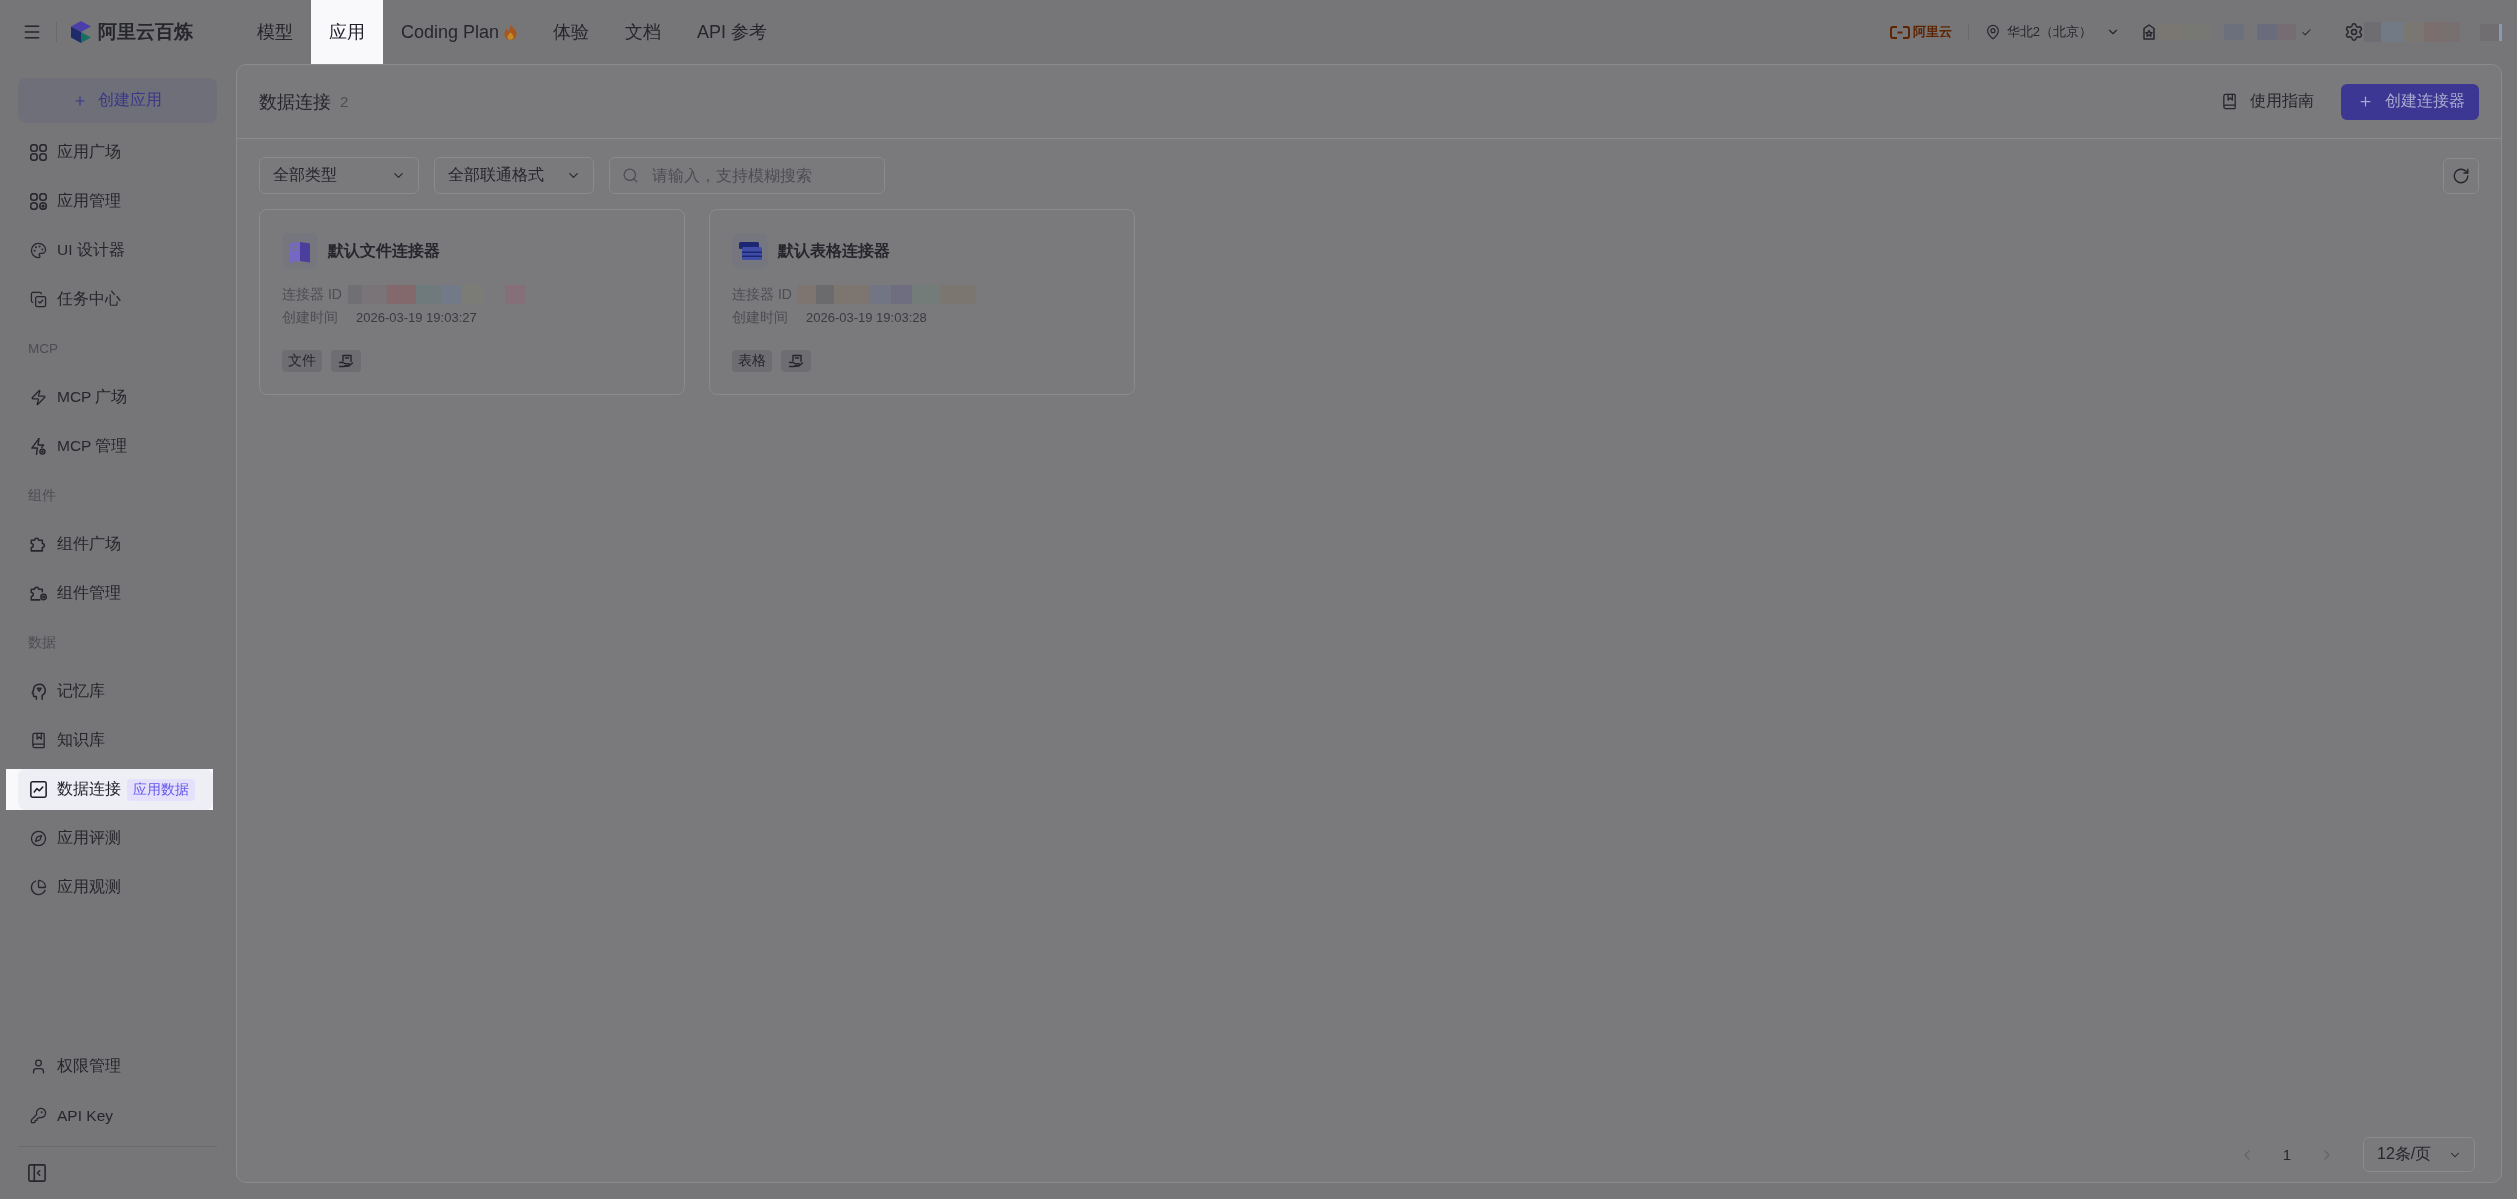  What do you see at coordinates (38, 397) in the screenshot?
I see `lightning-icon` at bounding box center [38, 397].